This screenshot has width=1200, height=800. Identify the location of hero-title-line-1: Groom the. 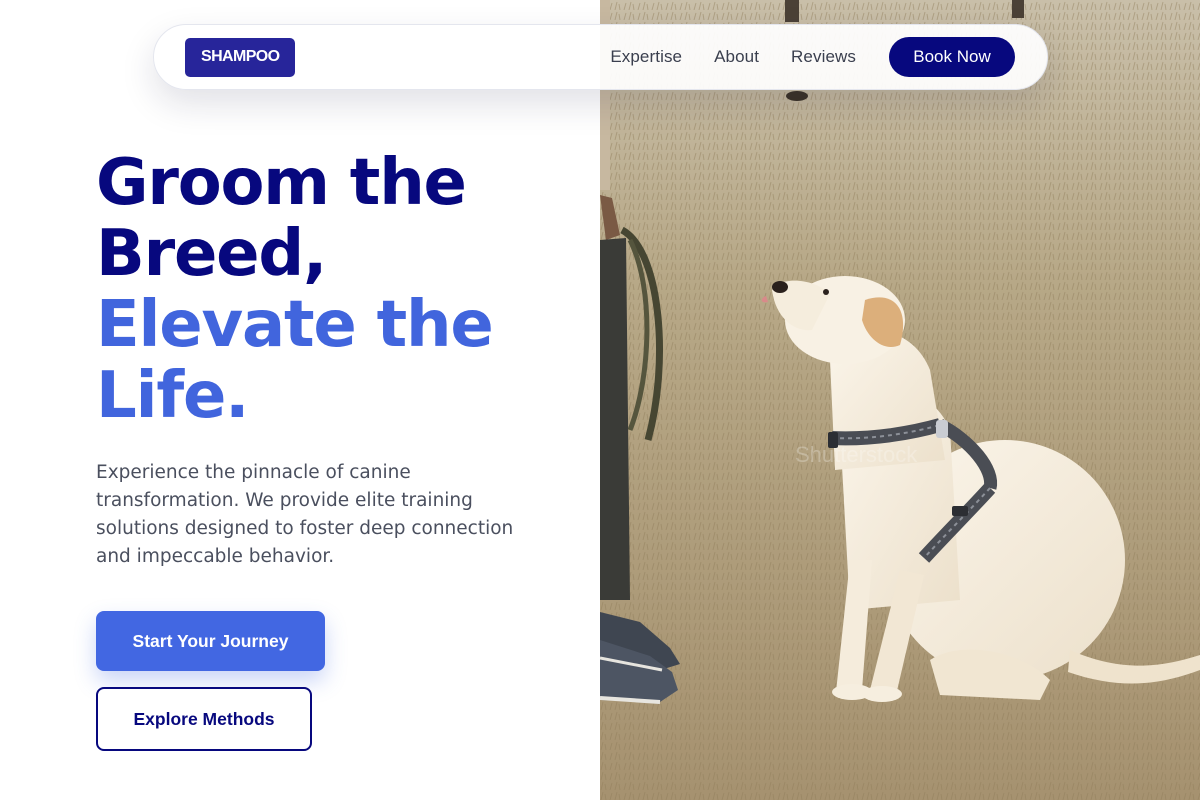
(281, 183).